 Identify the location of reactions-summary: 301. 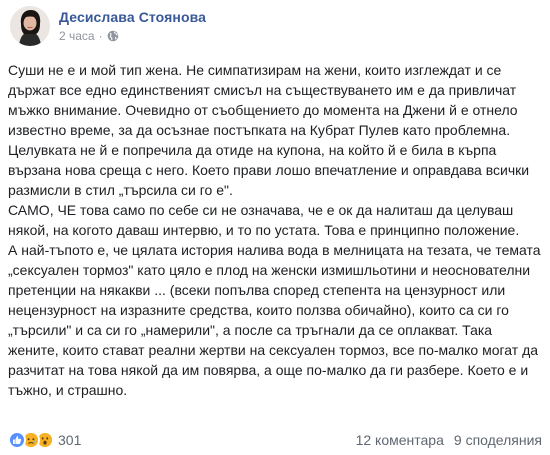
(44, 440).